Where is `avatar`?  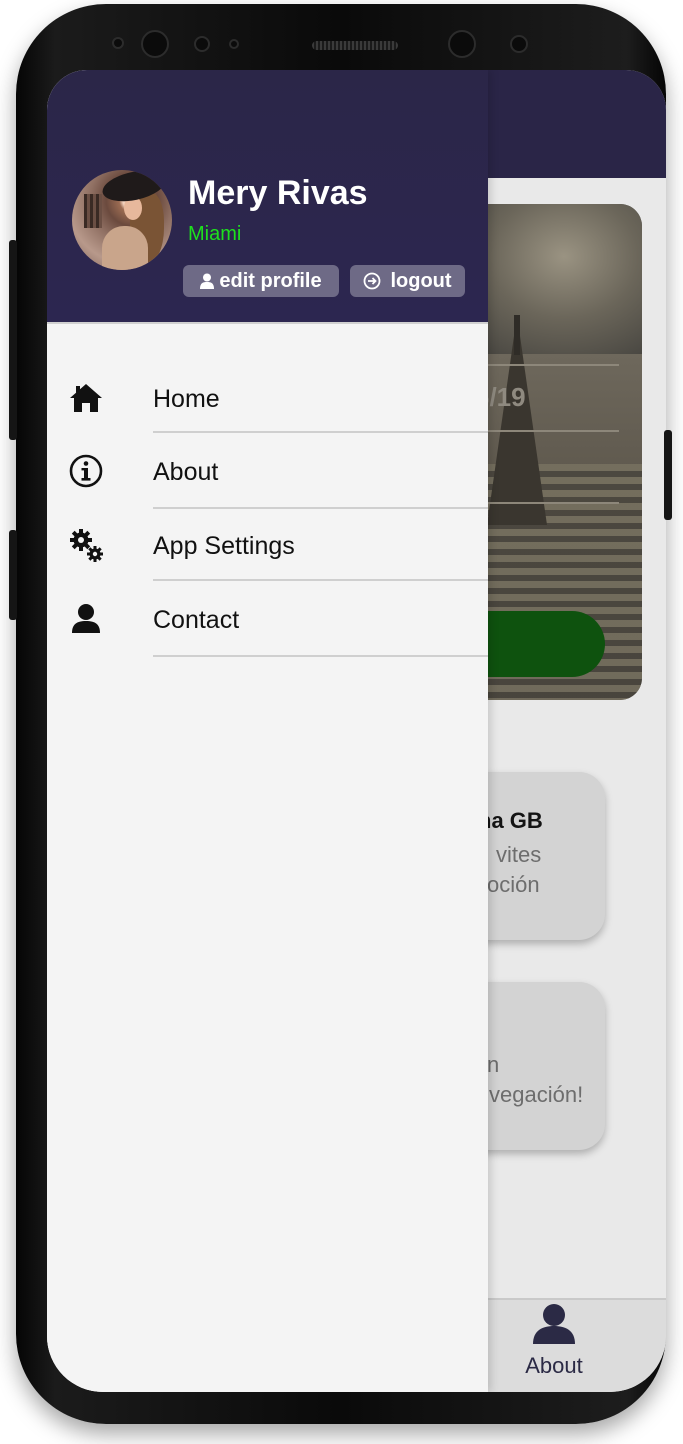
avatar is located at coordinates (122, 220).